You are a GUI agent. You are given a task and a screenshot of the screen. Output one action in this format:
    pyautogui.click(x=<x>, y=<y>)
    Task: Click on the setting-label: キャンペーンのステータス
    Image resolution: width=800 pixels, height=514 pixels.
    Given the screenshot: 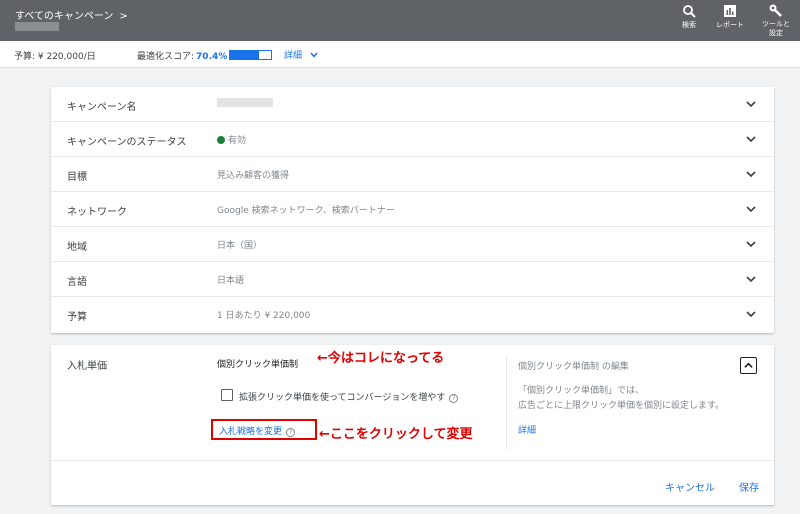 What is the action you would take?
    pyautogui.click(x=127, y=142)
    